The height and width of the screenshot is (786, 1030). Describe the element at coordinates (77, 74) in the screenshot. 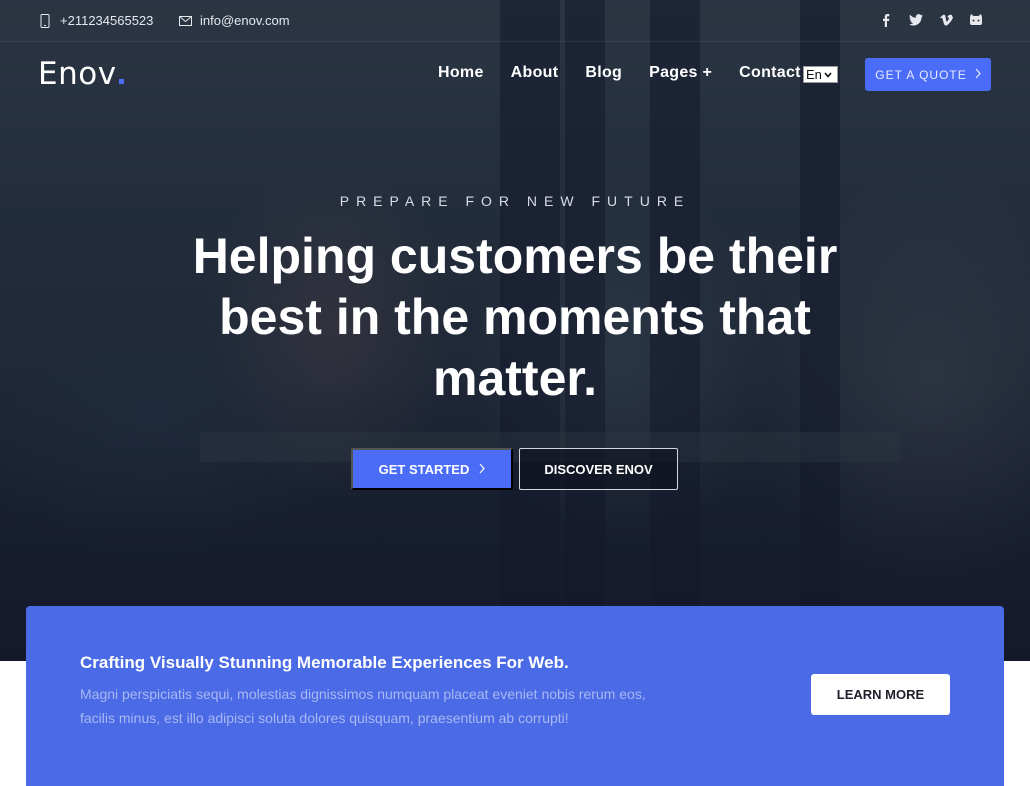

I see `logo-text: Enov` at that location.